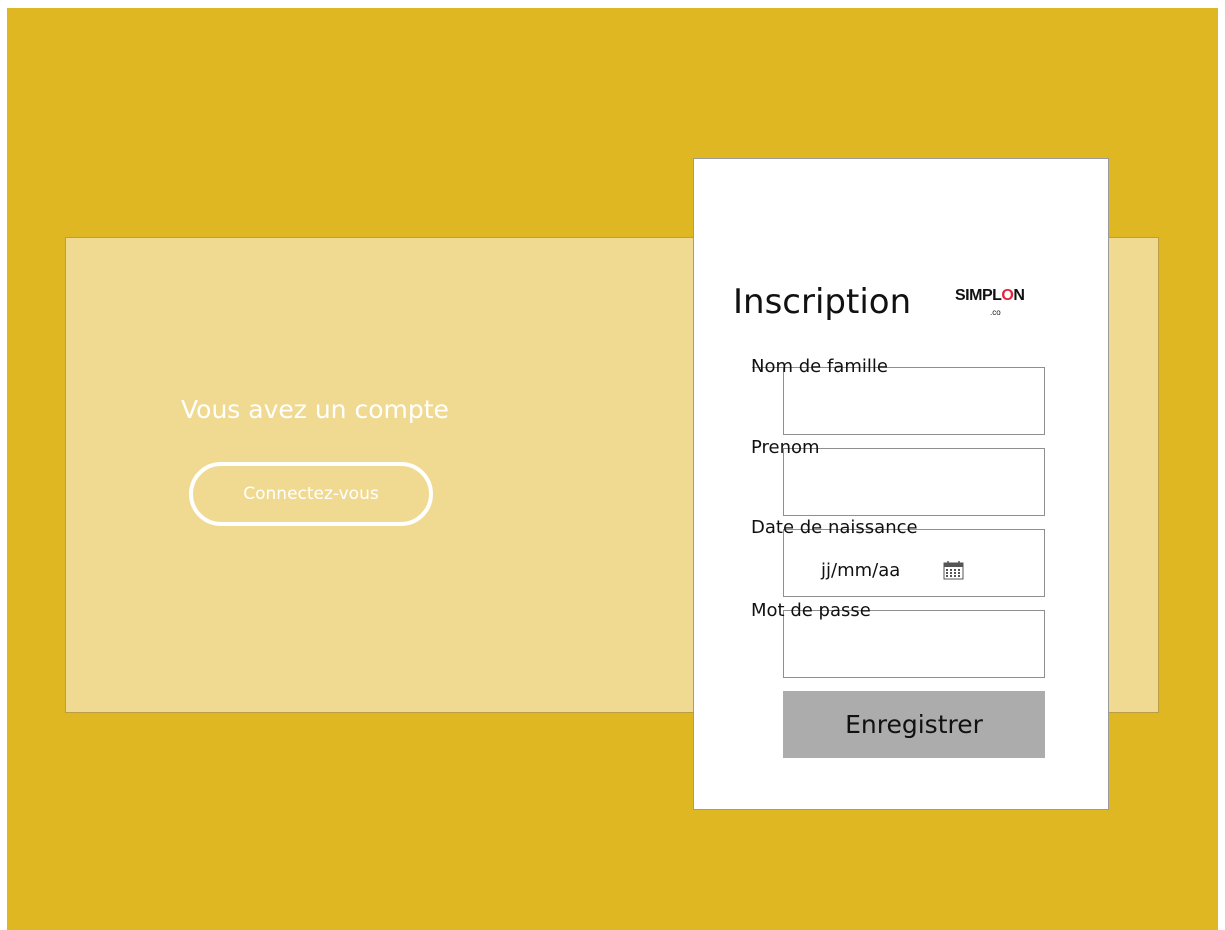 This screenshot has height=930, width=1225. What do you see at coordinates (819, 366) in the screenshot?
I see `lastname-label: Nom de famille` at bounding box center [819, 366].